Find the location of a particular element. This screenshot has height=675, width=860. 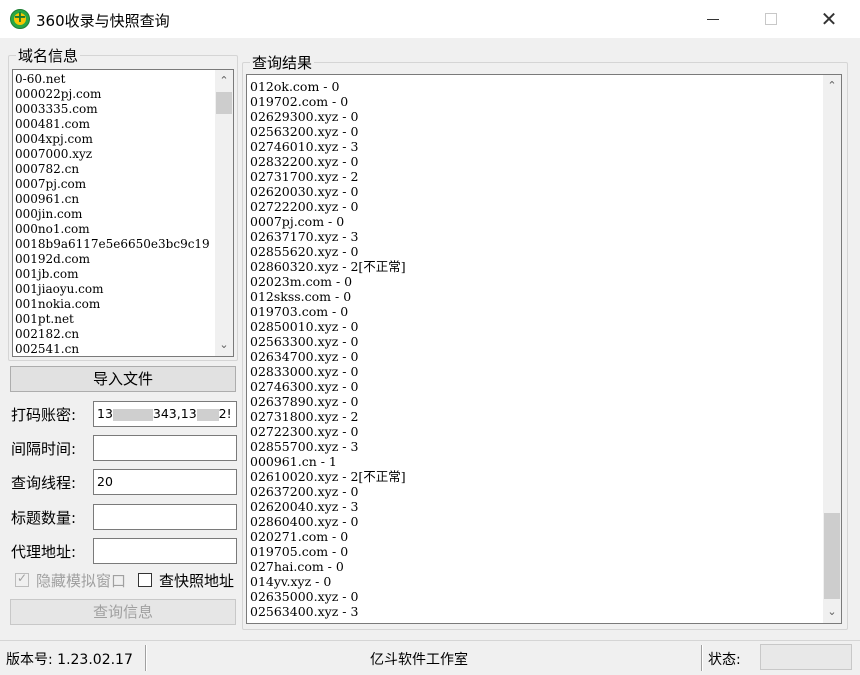

threads-label: 查询线程: is located at coordinates (44, 483).